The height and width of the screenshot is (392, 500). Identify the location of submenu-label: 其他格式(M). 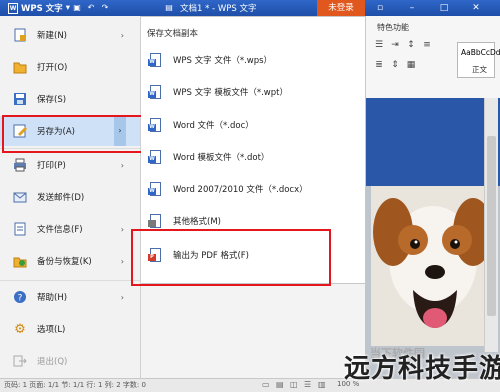
(197, 222).